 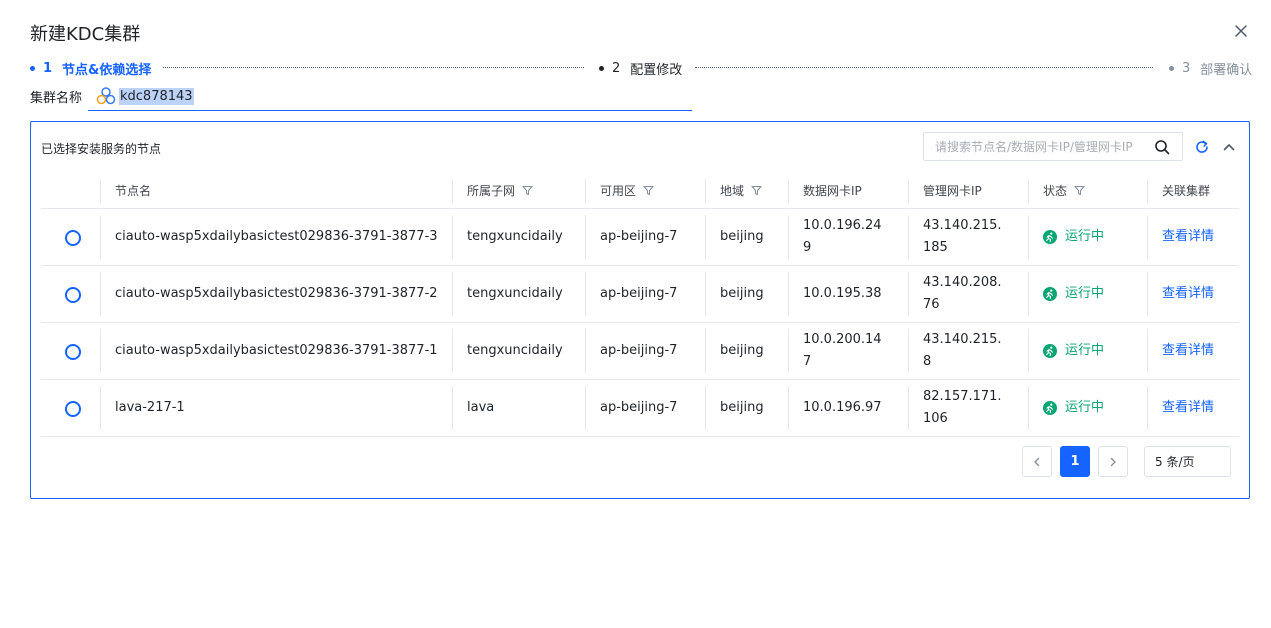 What do you see at coordinates (1034, 146) in the screenshot?
I see `search-input` at bounding box center [1034, 146].